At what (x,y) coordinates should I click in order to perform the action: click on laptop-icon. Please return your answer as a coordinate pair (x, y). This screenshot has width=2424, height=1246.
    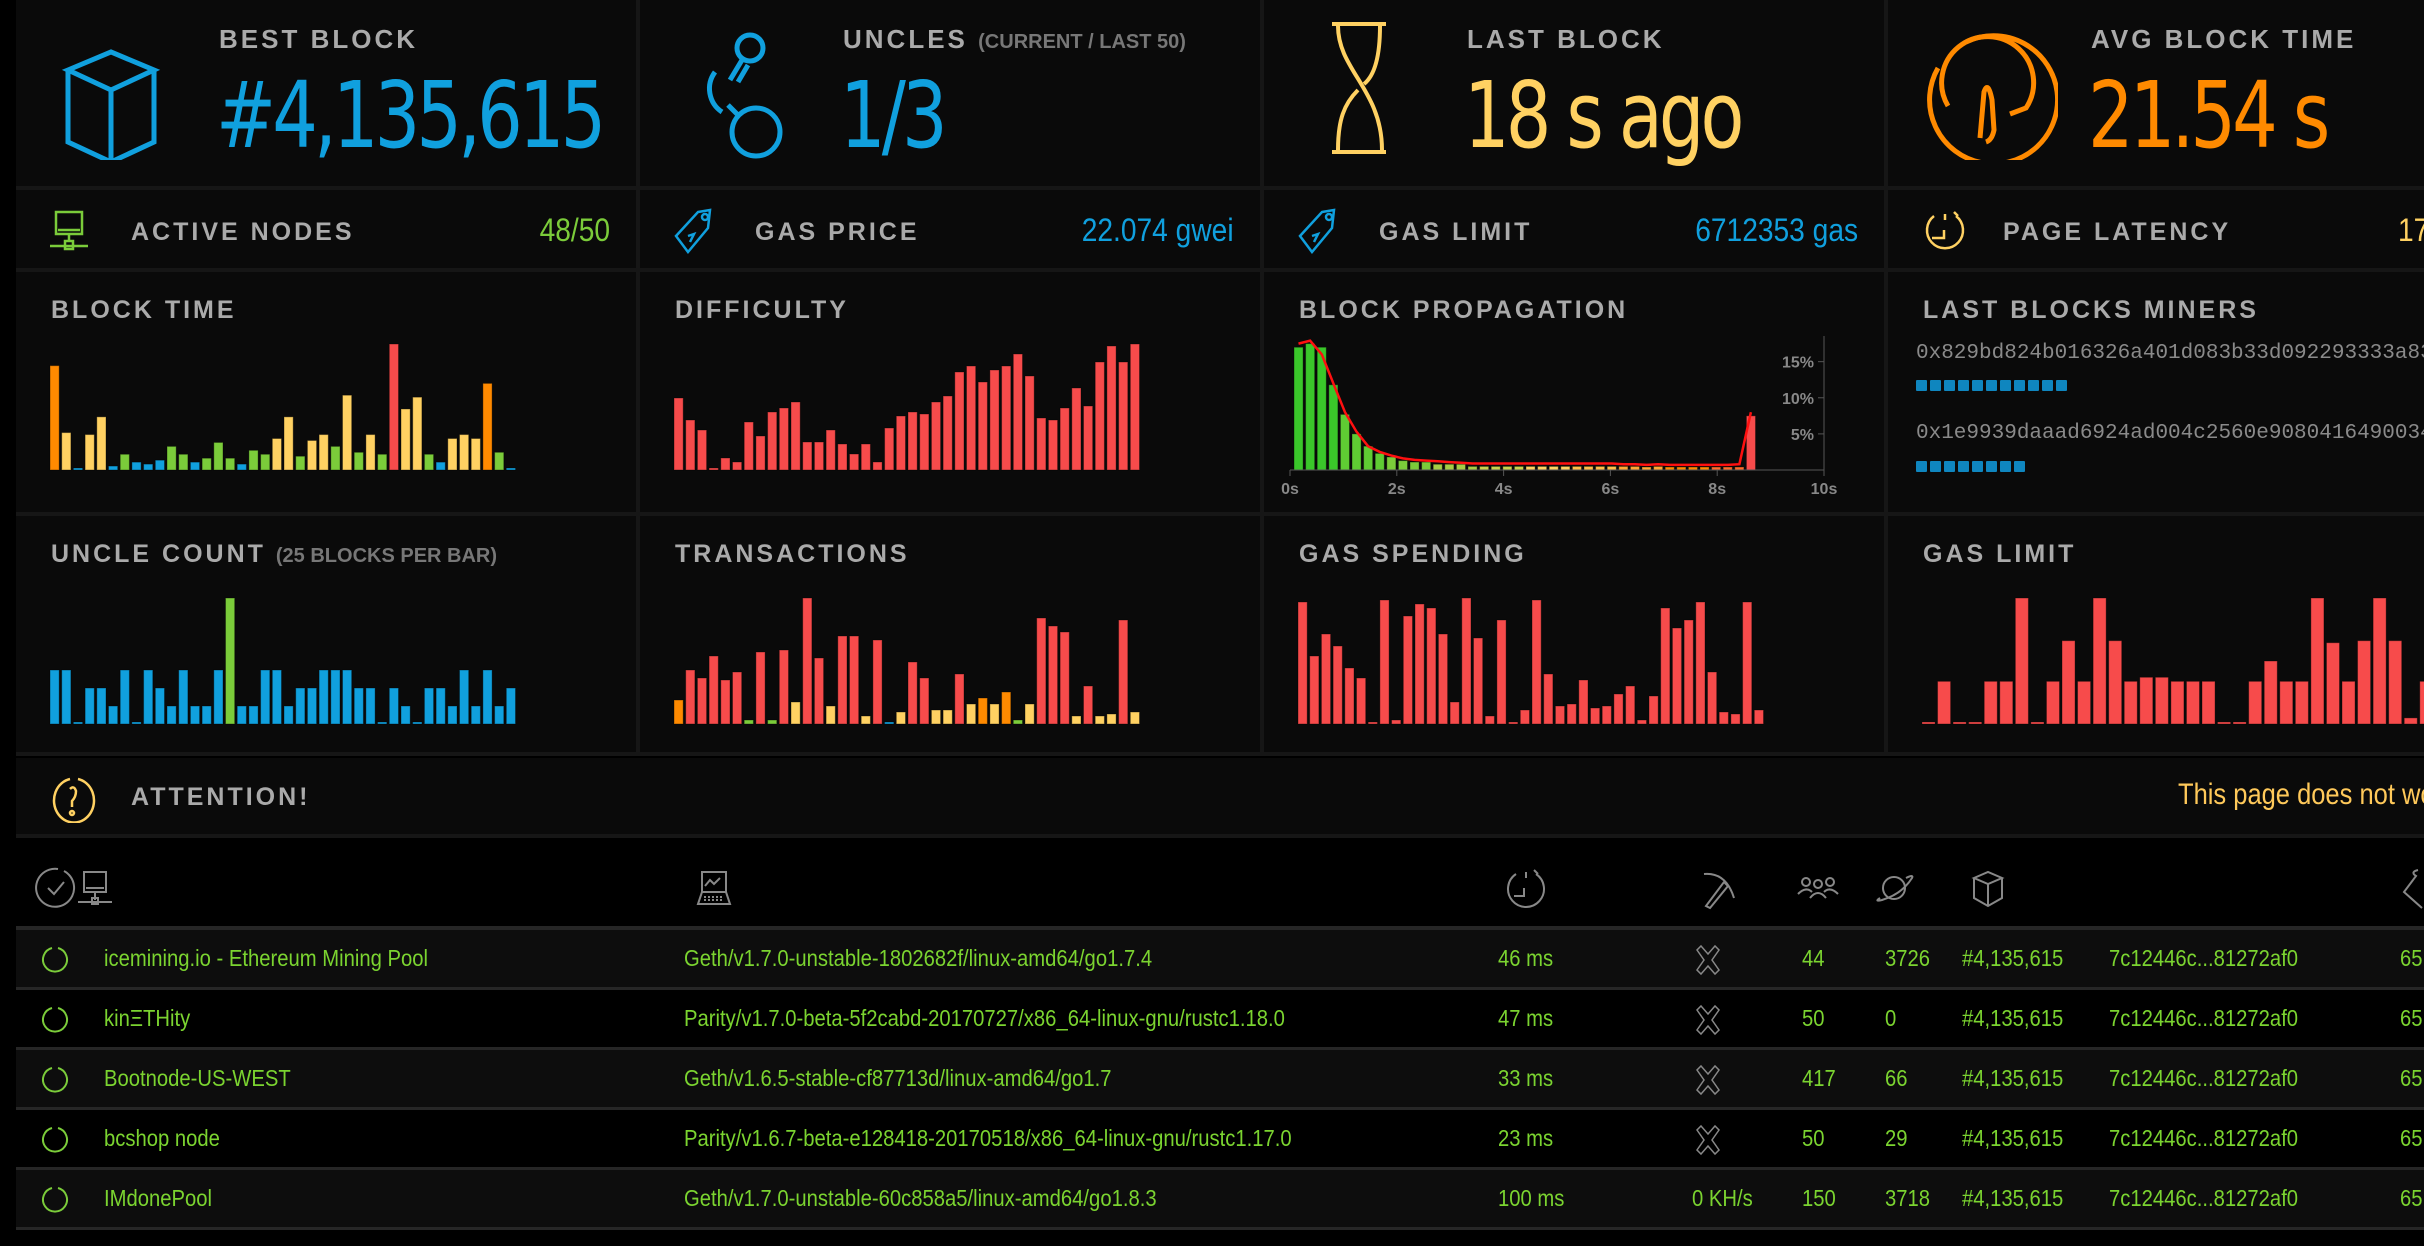
    Looking at the image, I should click on (714, 888).